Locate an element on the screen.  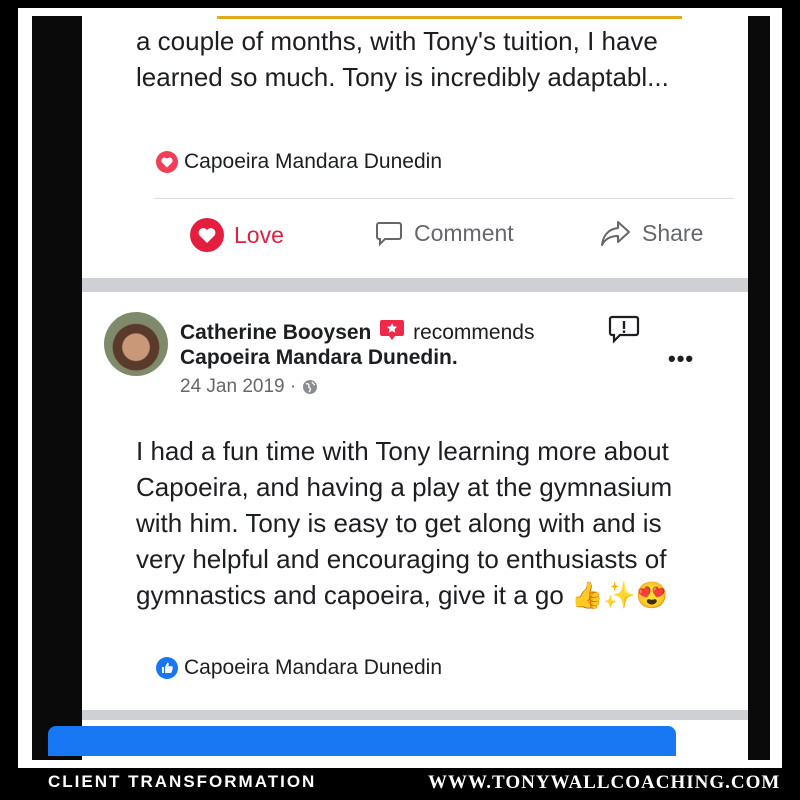
love-label: Love is located at coordinates (259, 234).